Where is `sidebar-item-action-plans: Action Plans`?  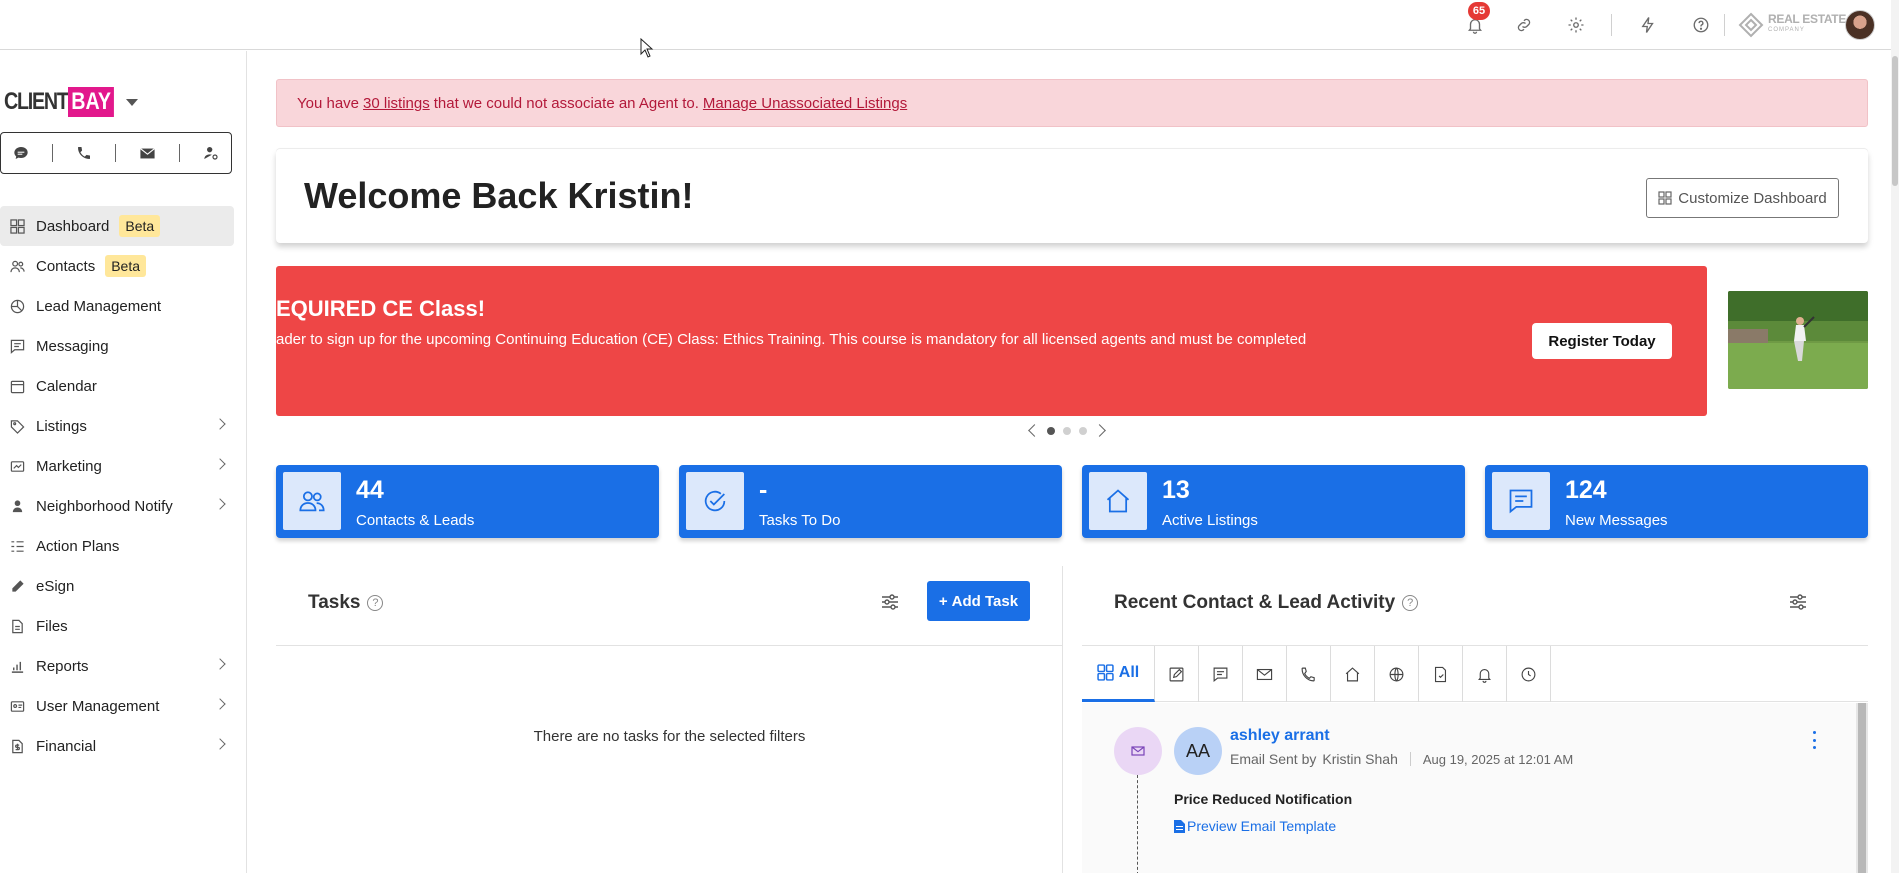
sidebar-item-action-plans: Action Plans is located at coordinates (117, 546).